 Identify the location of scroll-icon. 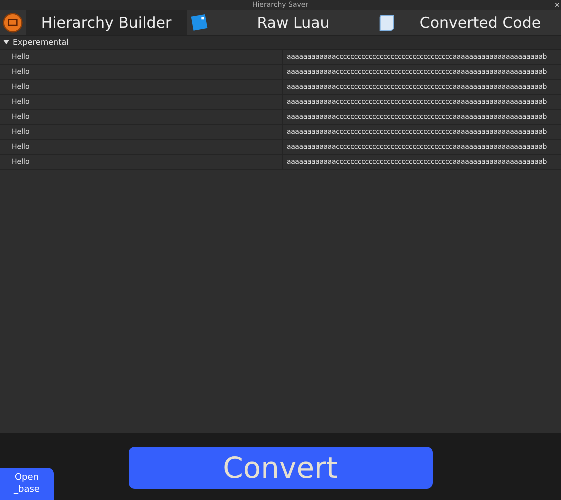
(387, 22).